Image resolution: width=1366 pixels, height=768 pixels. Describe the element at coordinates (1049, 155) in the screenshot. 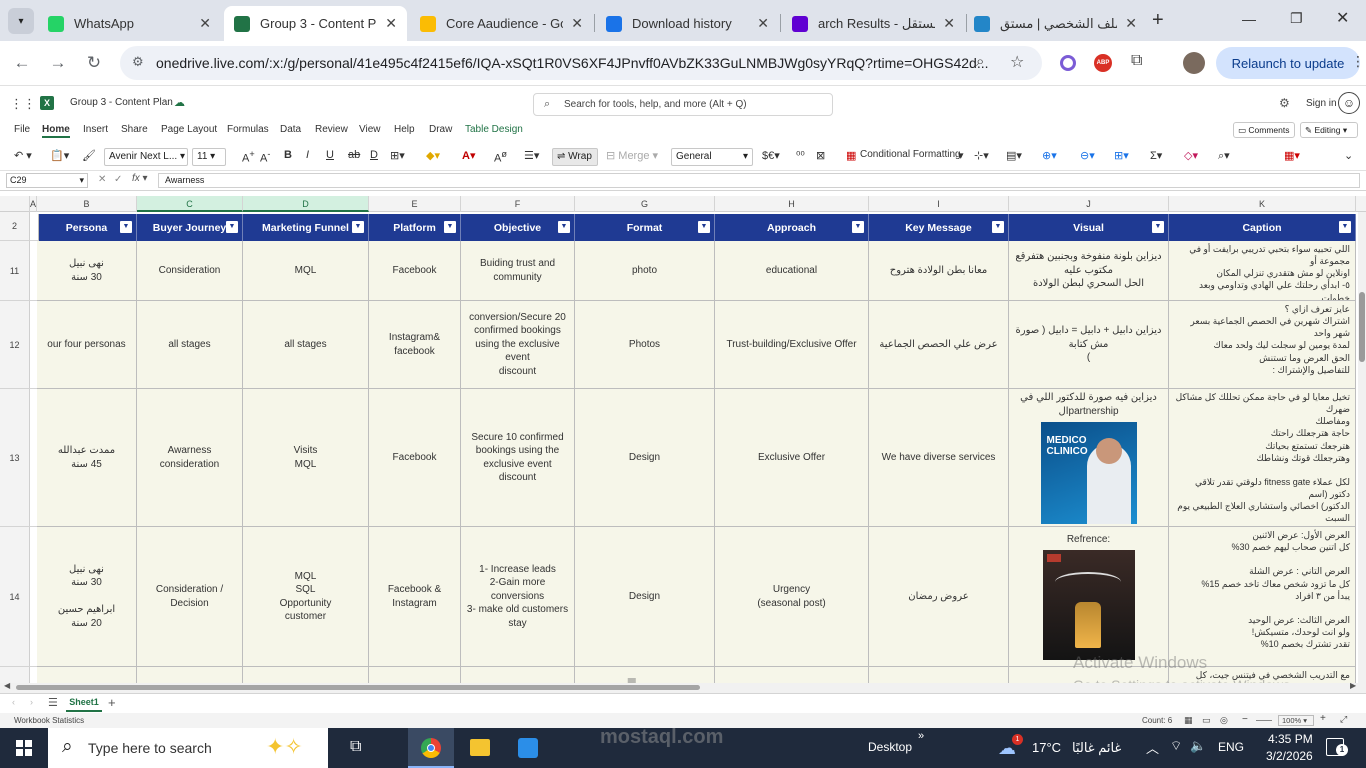

I see `insert-cells-icon: ⊕▾` at that location.